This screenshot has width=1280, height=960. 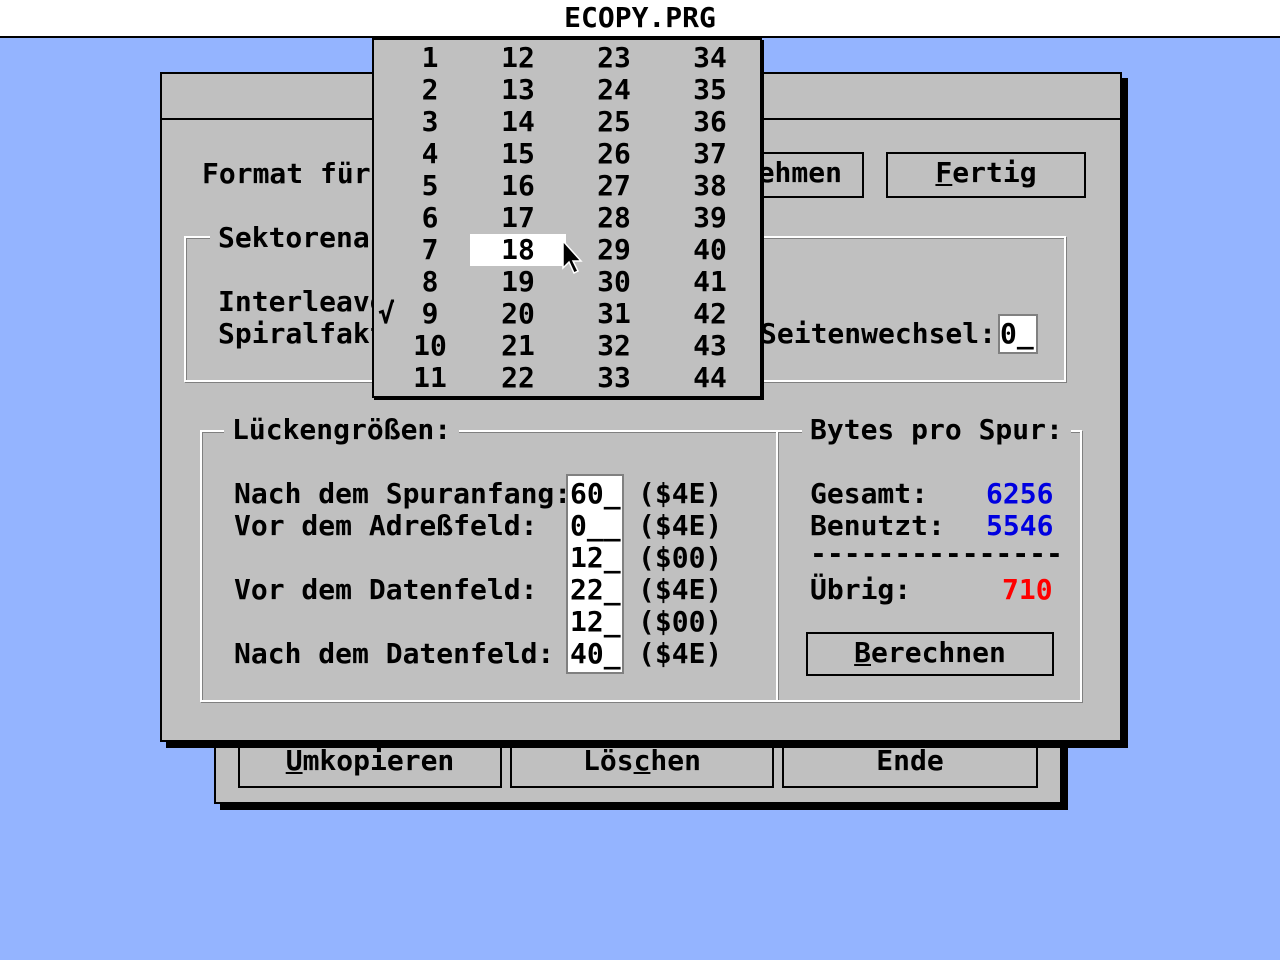 I want to click on calculate-button-shortcut: B, so click(x=862, y=652).